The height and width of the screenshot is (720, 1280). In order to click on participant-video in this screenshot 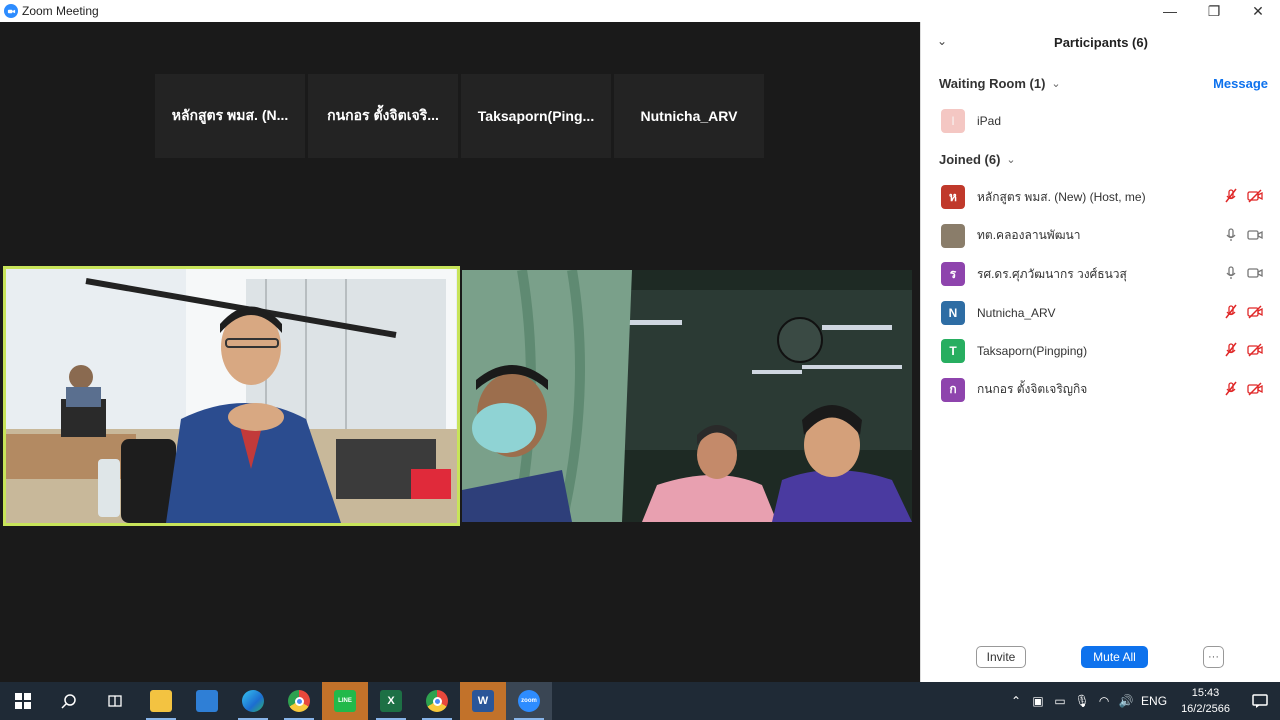, I will do `click(687, 396)`.